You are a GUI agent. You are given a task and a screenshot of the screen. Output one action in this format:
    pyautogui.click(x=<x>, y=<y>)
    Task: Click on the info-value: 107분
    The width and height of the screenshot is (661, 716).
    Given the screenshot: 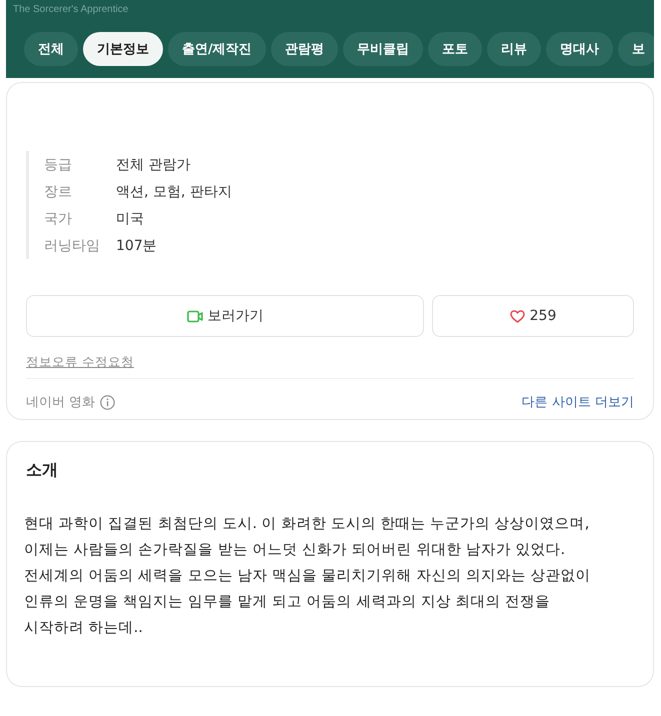 What is the action you would take?
    pyautogui.click(x=136, y=245)
    